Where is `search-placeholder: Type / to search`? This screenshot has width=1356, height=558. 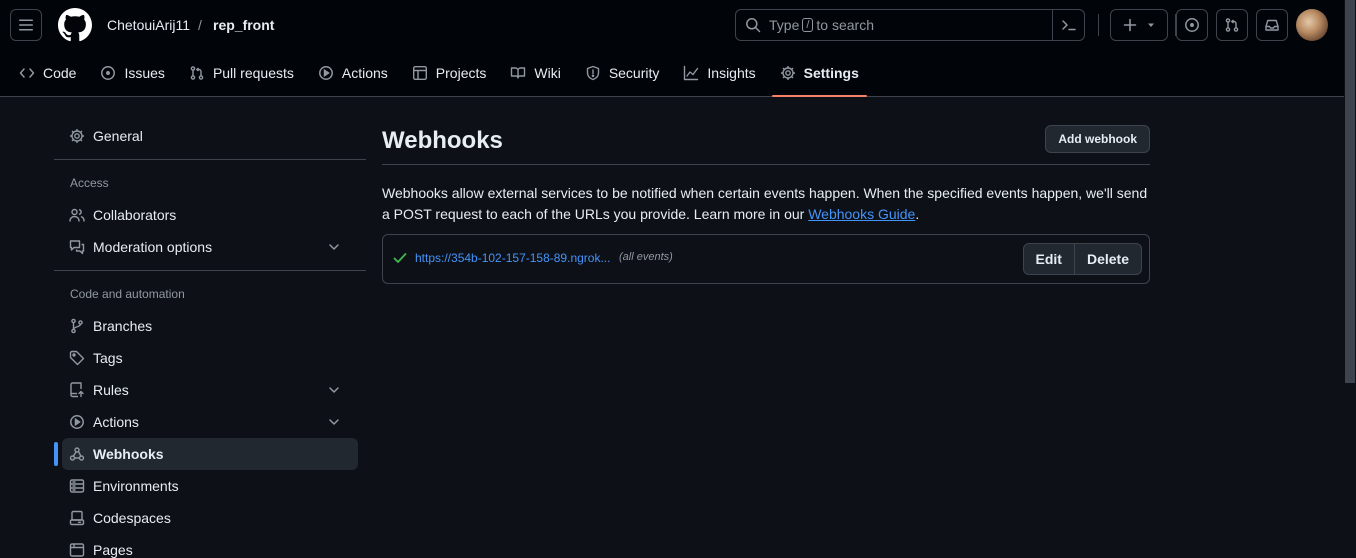
search-placeholder: Type / to search is located at coordinates (821, 25).